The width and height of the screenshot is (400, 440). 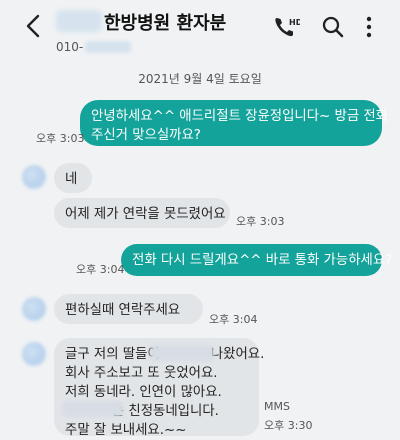 What do you see at coordinates (234, 123) in the screenshot?
I see `outgoing-message-bubble: 안녕하세요^^ 애드리절트 장윤정입니다~ 방금 전화 주신거 맞으실까요?` at bounding box center [234, 123].